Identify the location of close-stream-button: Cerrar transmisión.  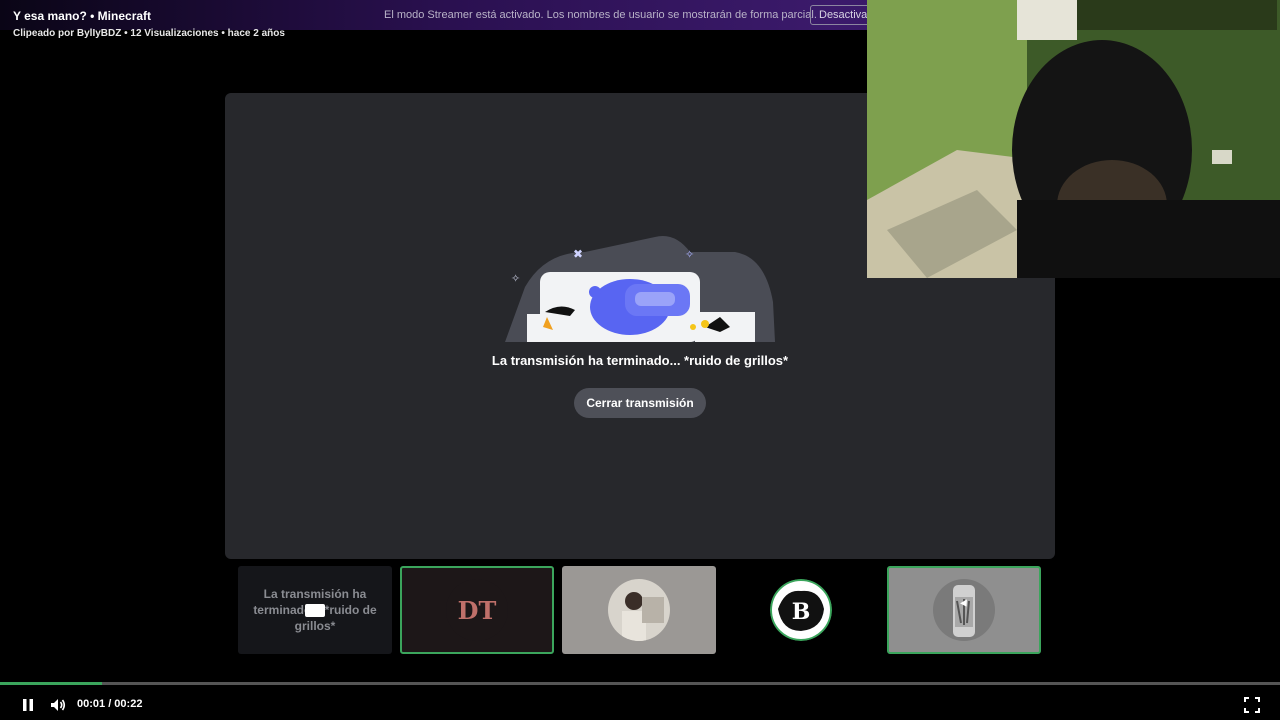
(640, 403).